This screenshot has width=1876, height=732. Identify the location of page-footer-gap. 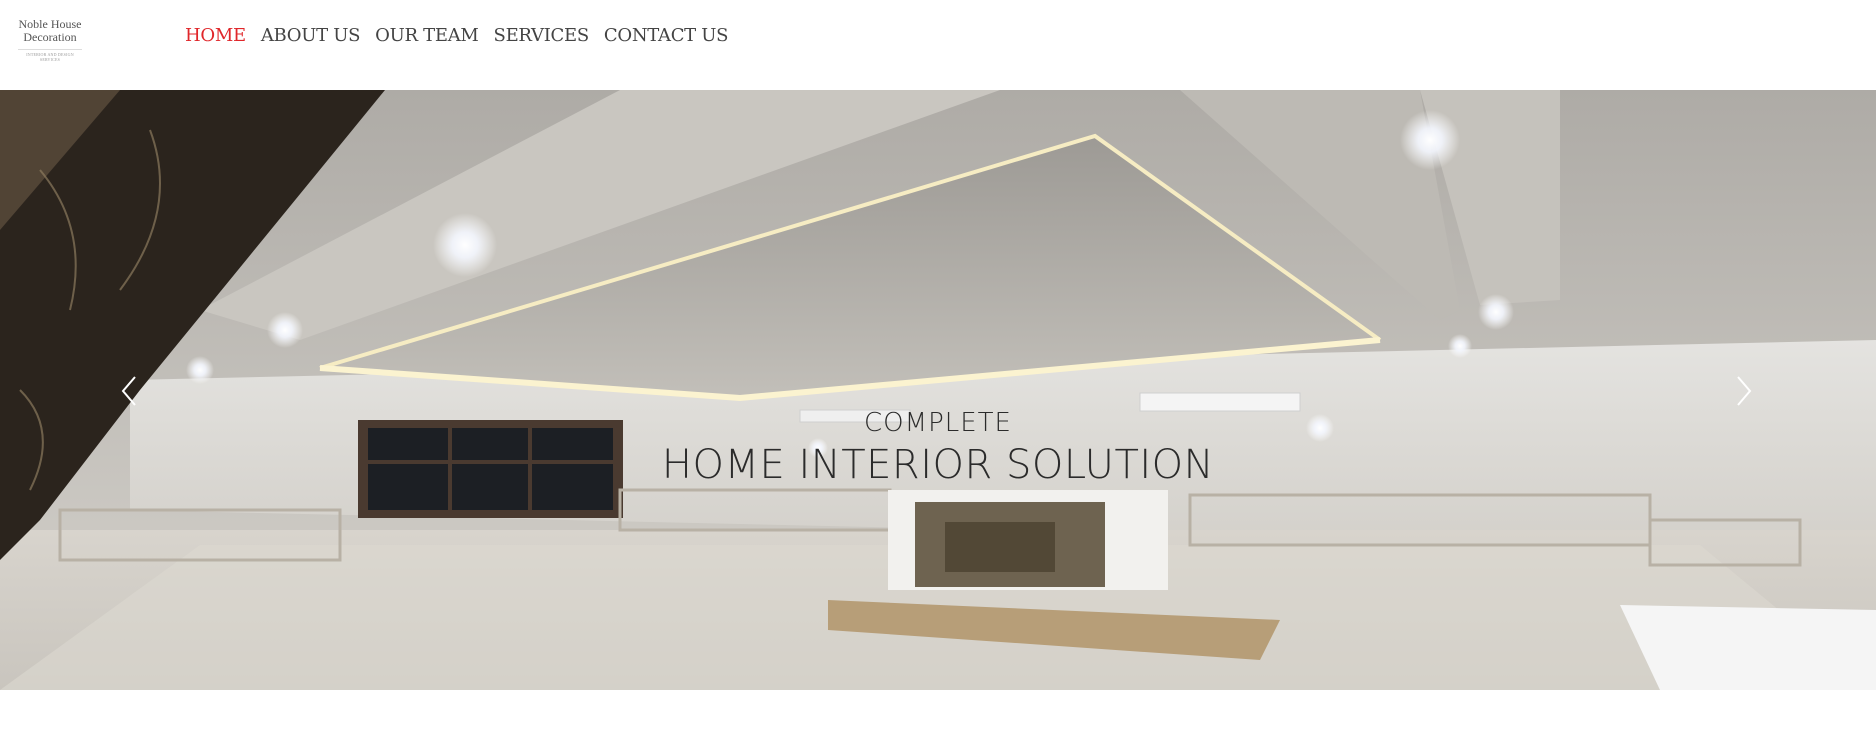
(938, 711).